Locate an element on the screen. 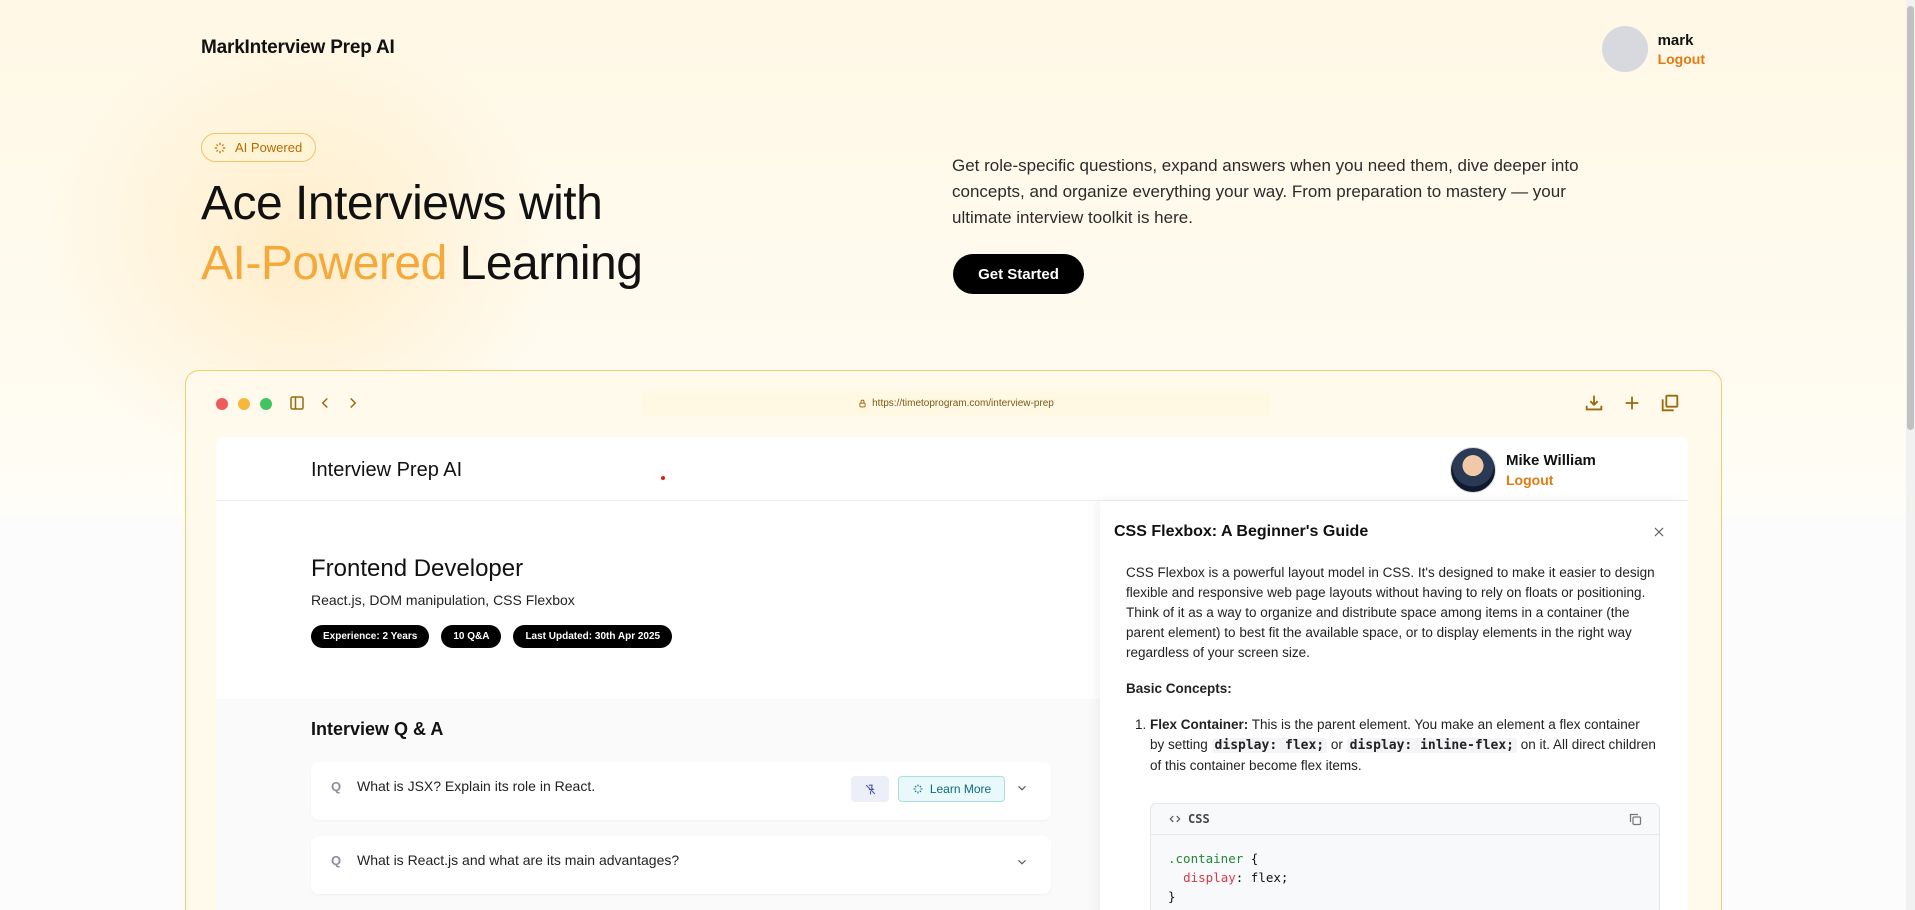 The width and height of the screenshot is (1915, 910). logout-link: Logout is located at coordinates (1681, 59).